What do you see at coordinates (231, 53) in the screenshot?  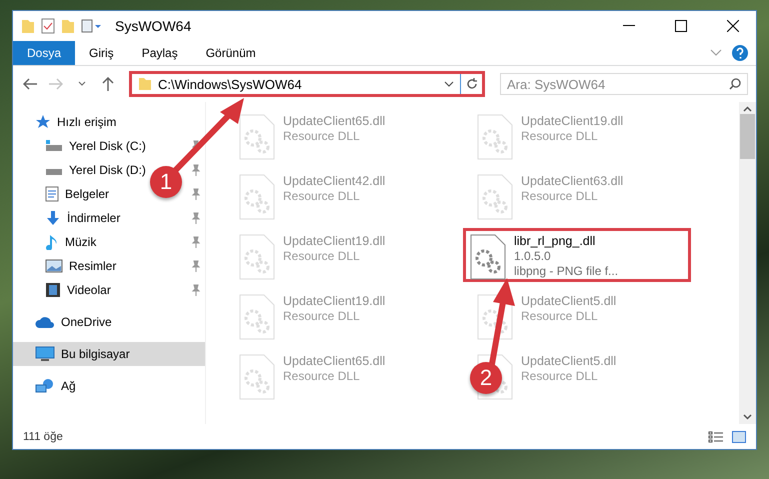 I see `ribbon-tab: Görünüm` at bounding box center [231, 53].